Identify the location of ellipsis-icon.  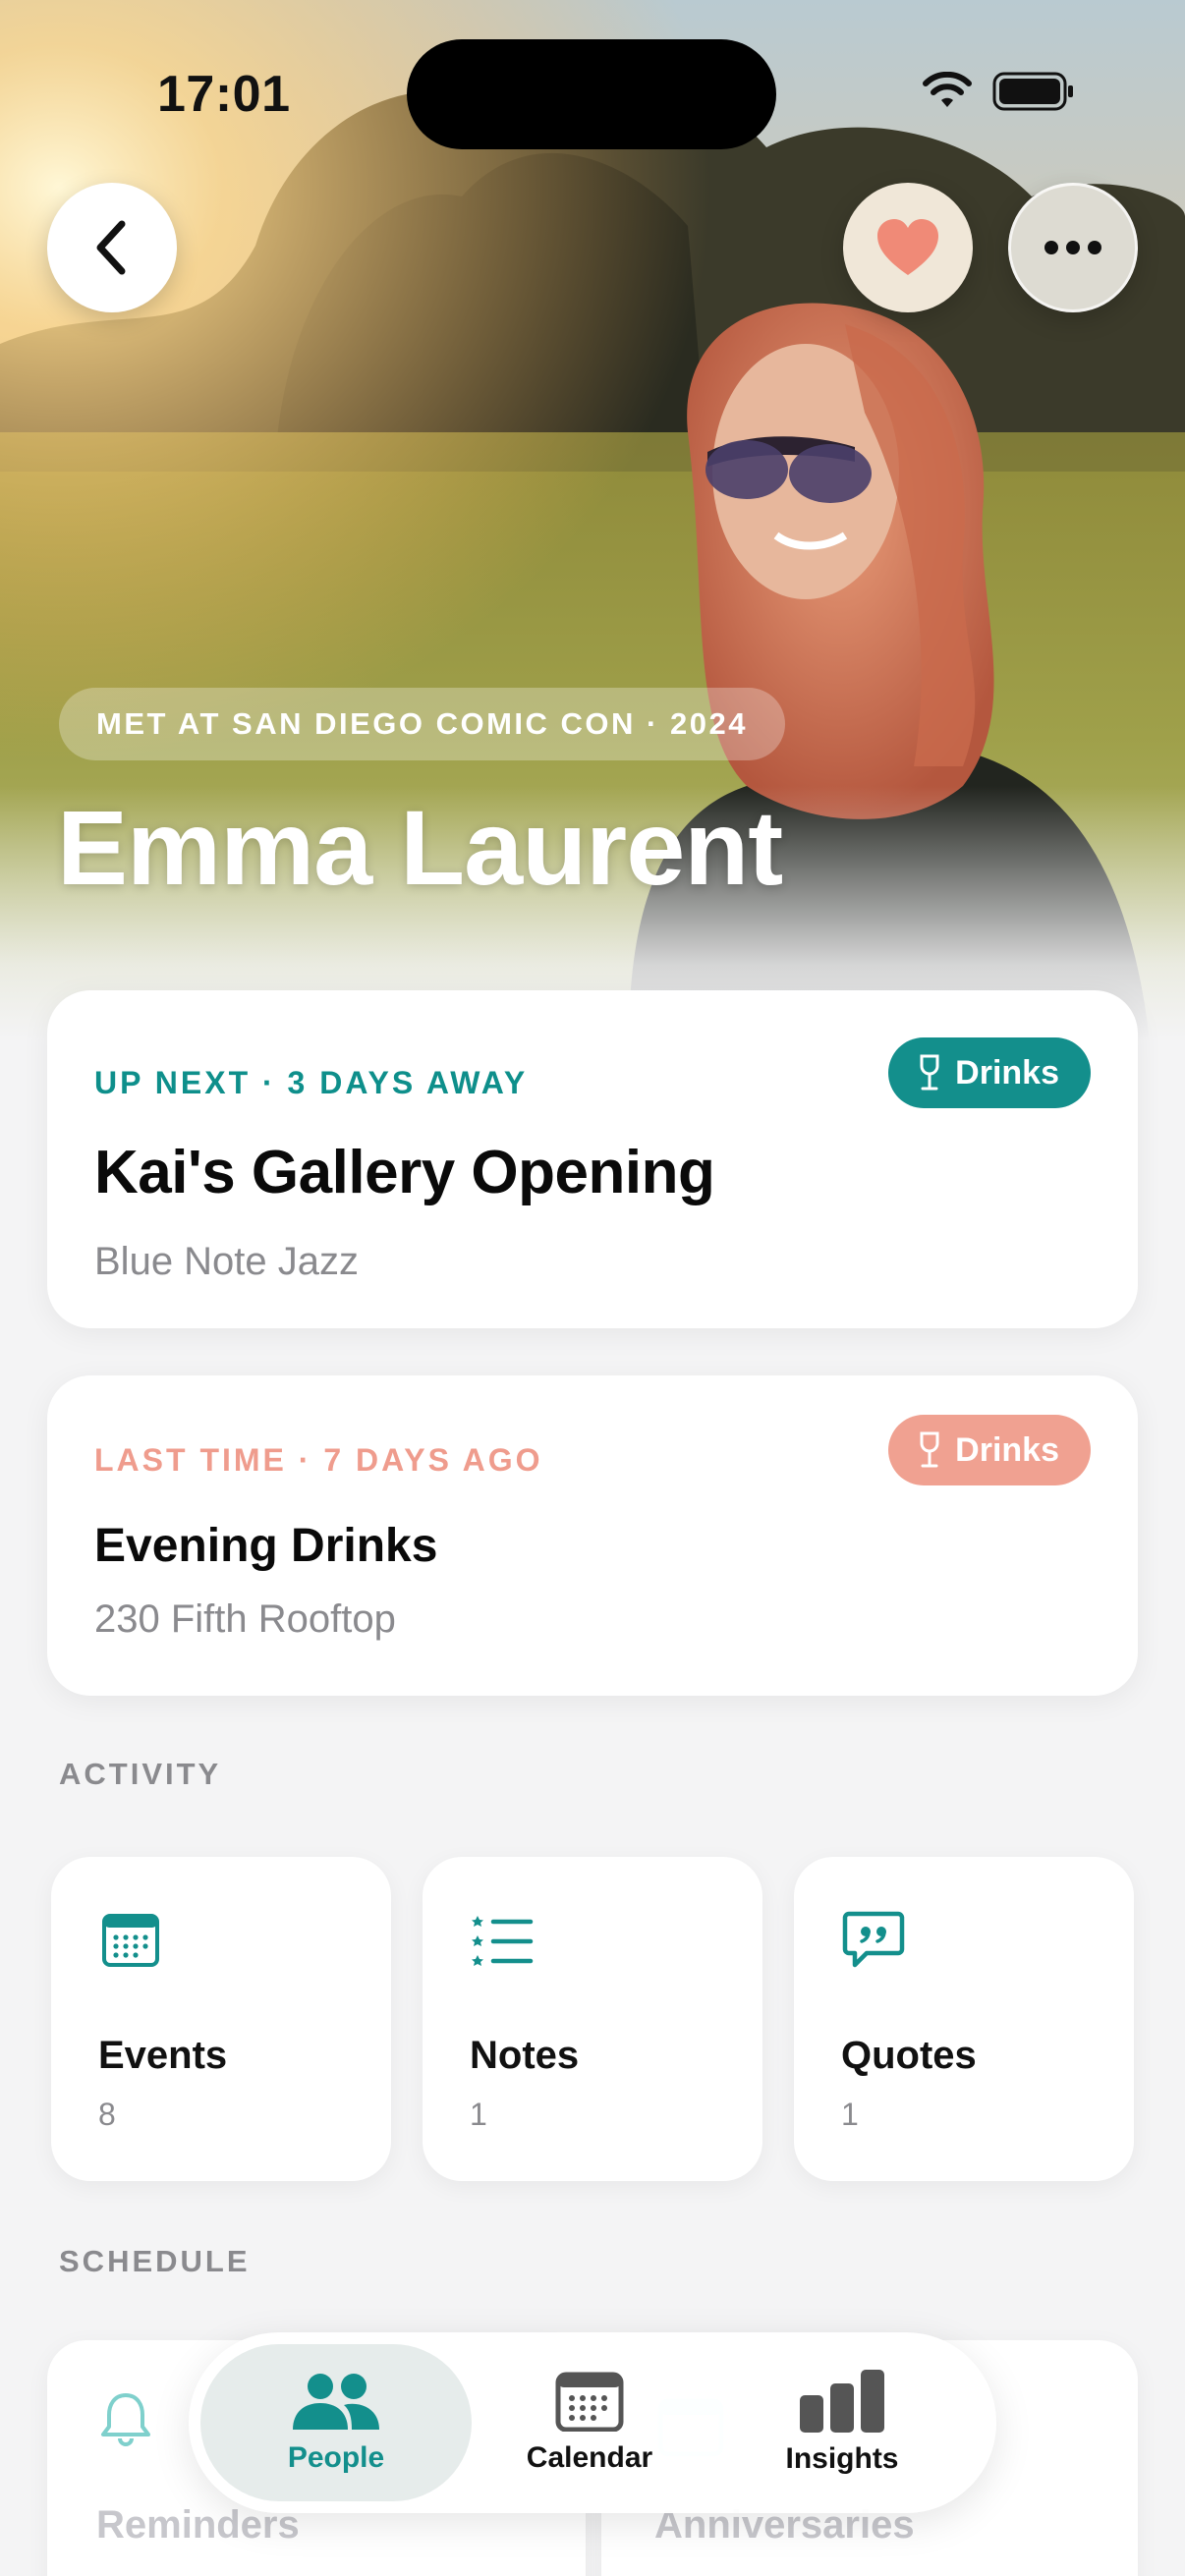
(1072, 247).